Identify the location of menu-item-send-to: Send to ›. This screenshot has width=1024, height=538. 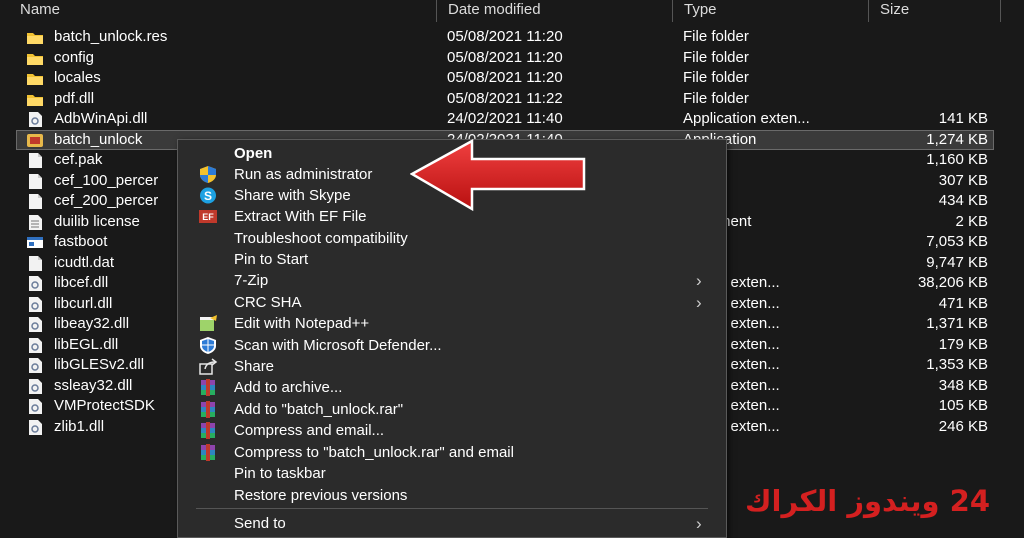
(452, 523).